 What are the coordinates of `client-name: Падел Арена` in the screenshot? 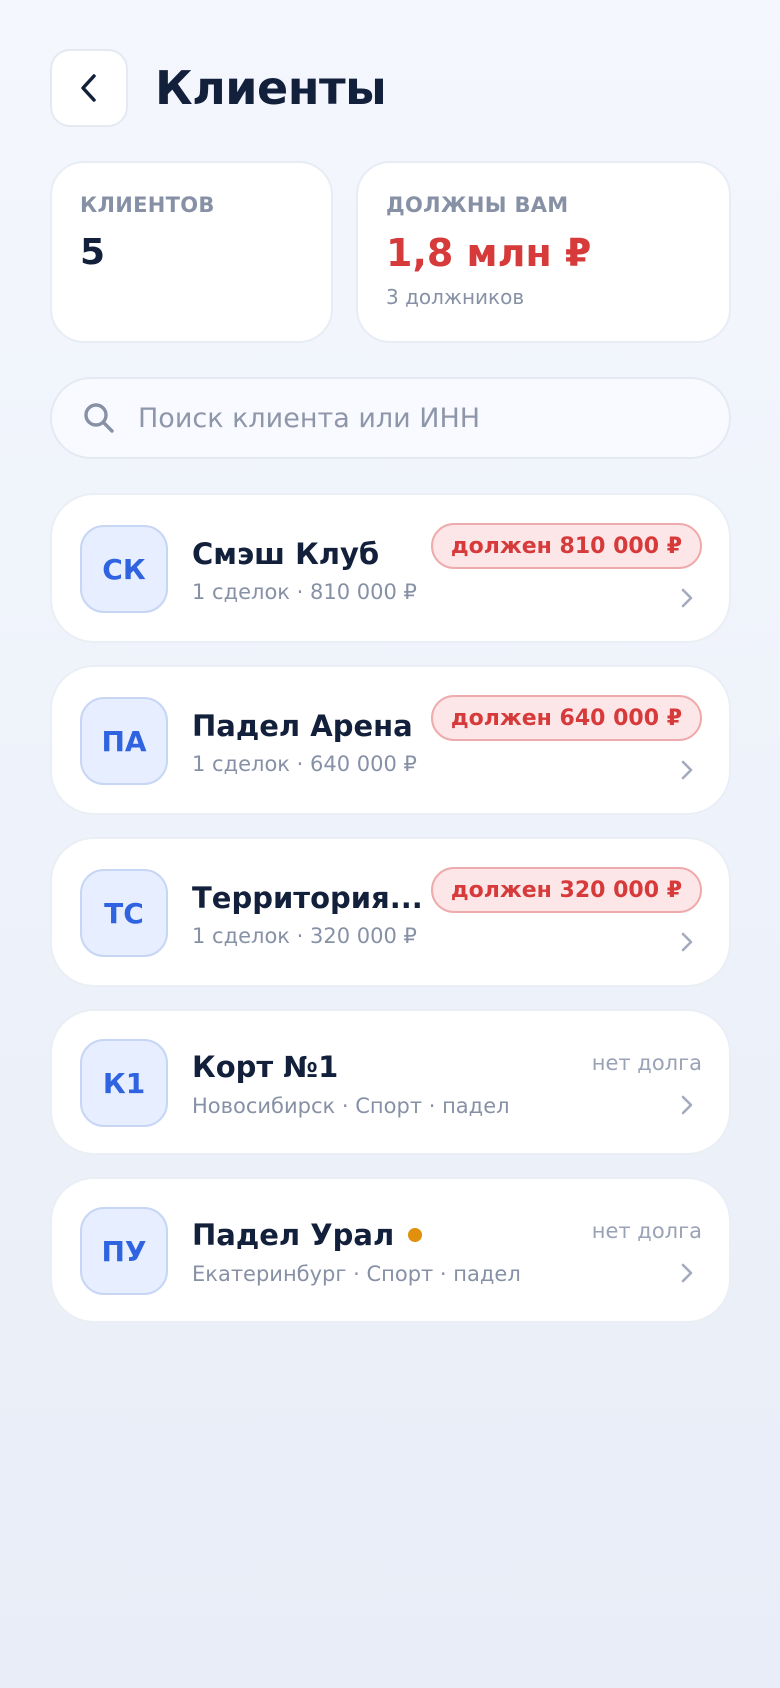 It's located at (302, 726).